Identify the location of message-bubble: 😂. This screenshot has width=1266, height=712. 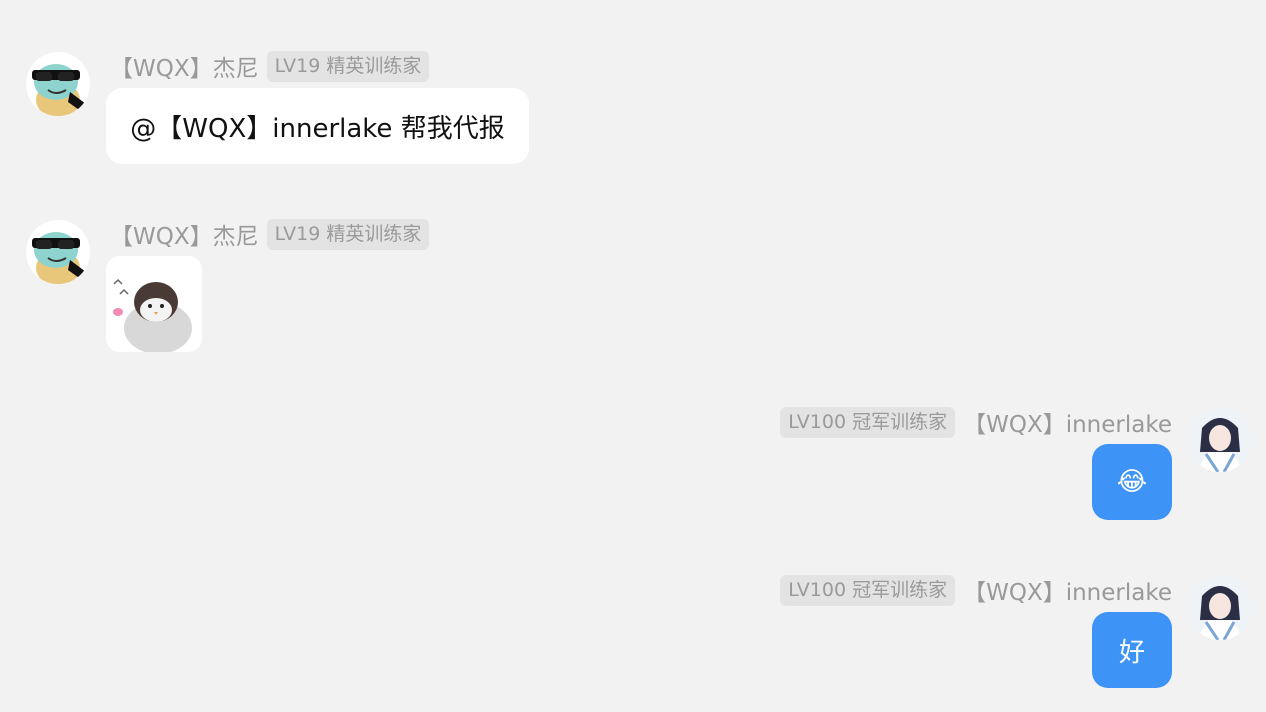
(1132, 482).